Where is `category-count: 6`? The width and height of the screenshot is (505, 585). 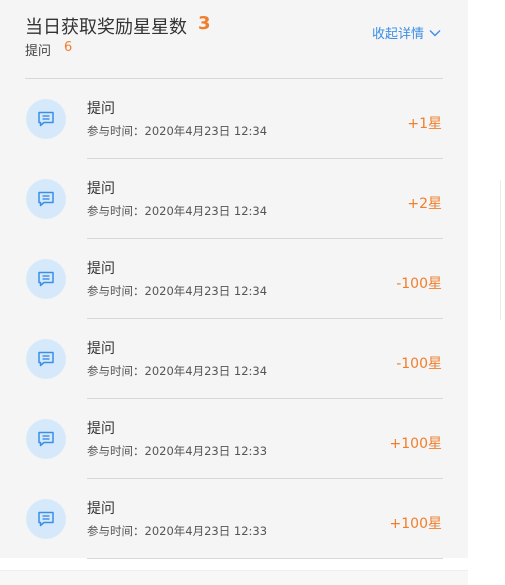 category-count: 6 is located at coordinates (68, 47).